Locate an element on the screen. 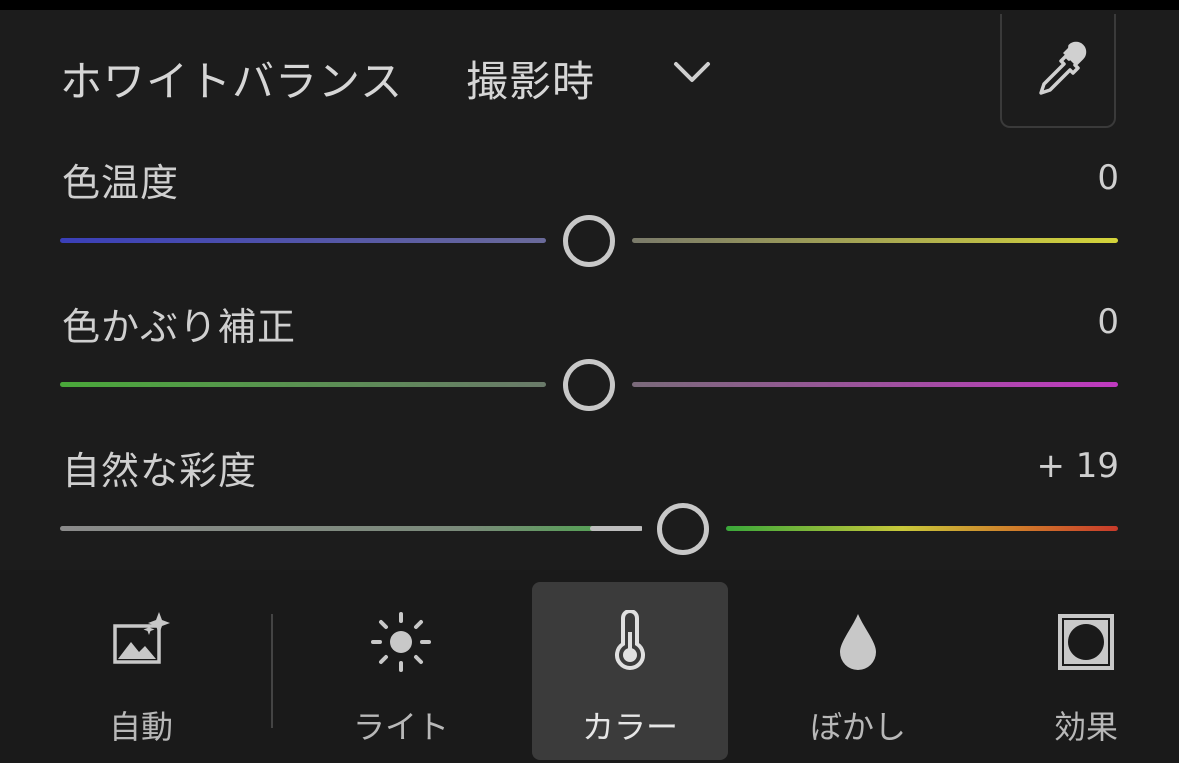  eyedropper-button is located at coordinates (1058, 71).